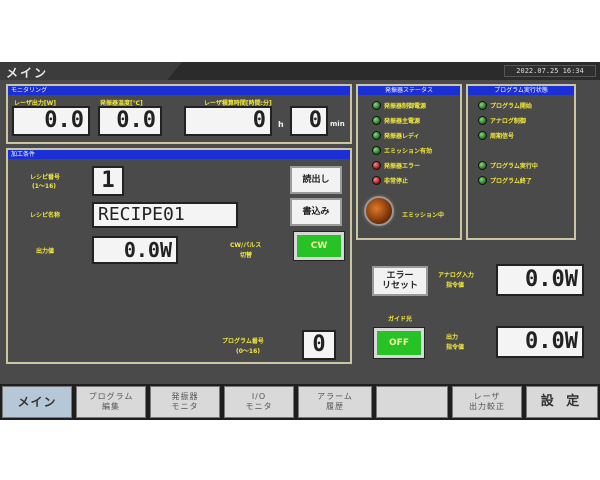 The image size is (600, 480). What do you see at coordinates (246, 245) in the screenshot?
I see `mode-label-line1: CW/パルス` at bounding box center [246, 245].